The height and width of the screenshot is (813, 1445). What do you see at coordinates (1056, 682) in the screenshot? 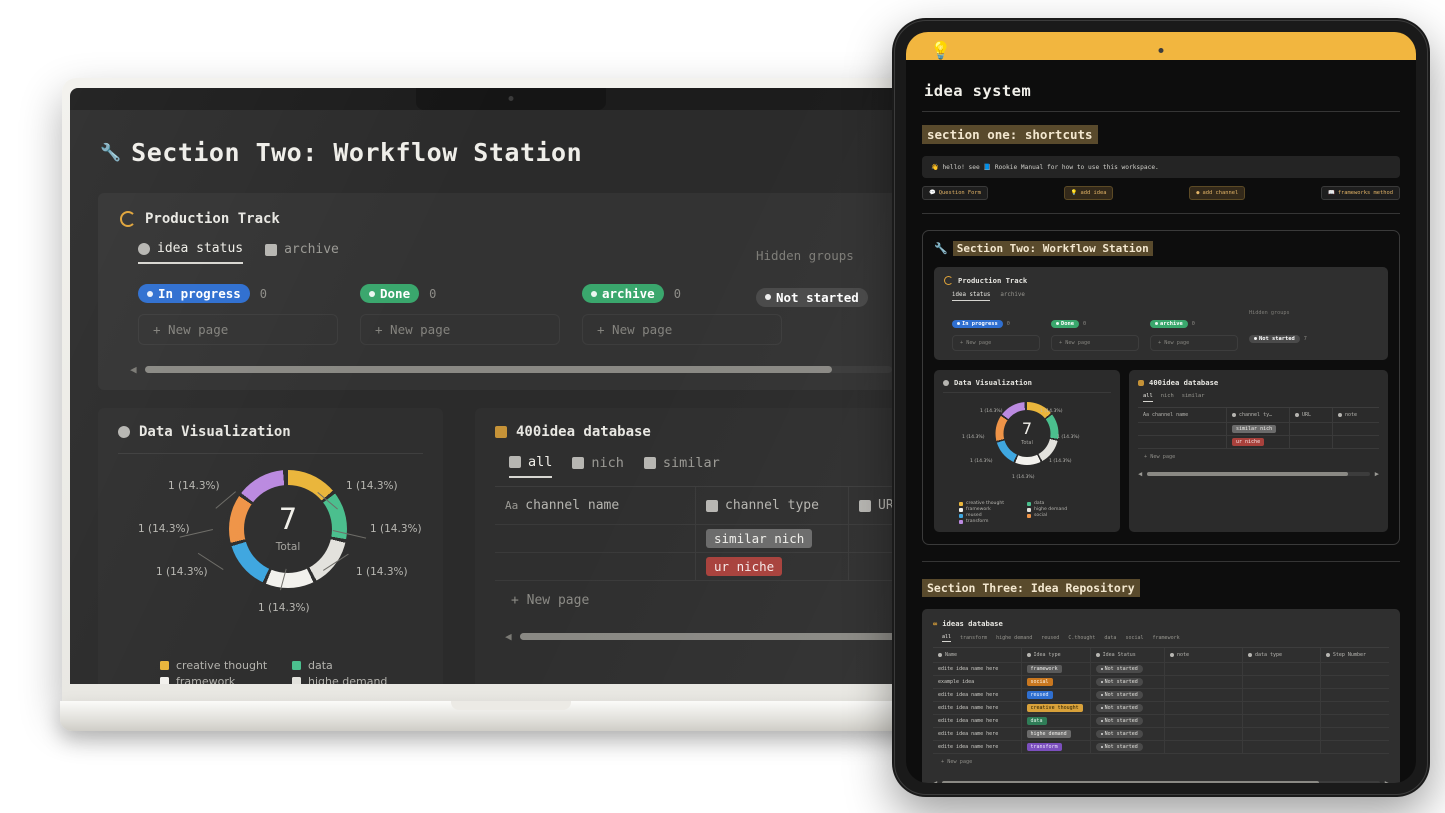
I see `cell-idea-type: social` at bounding box center [1056, 682].